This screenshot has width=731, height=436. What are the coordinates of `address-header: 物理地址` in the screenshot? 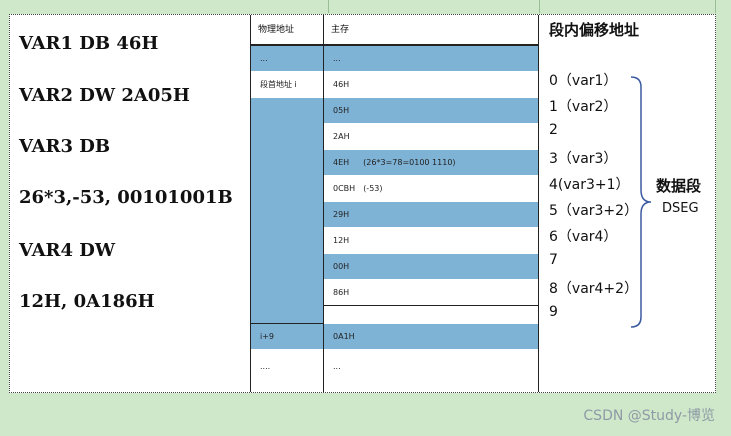 It's located at (276, 30).